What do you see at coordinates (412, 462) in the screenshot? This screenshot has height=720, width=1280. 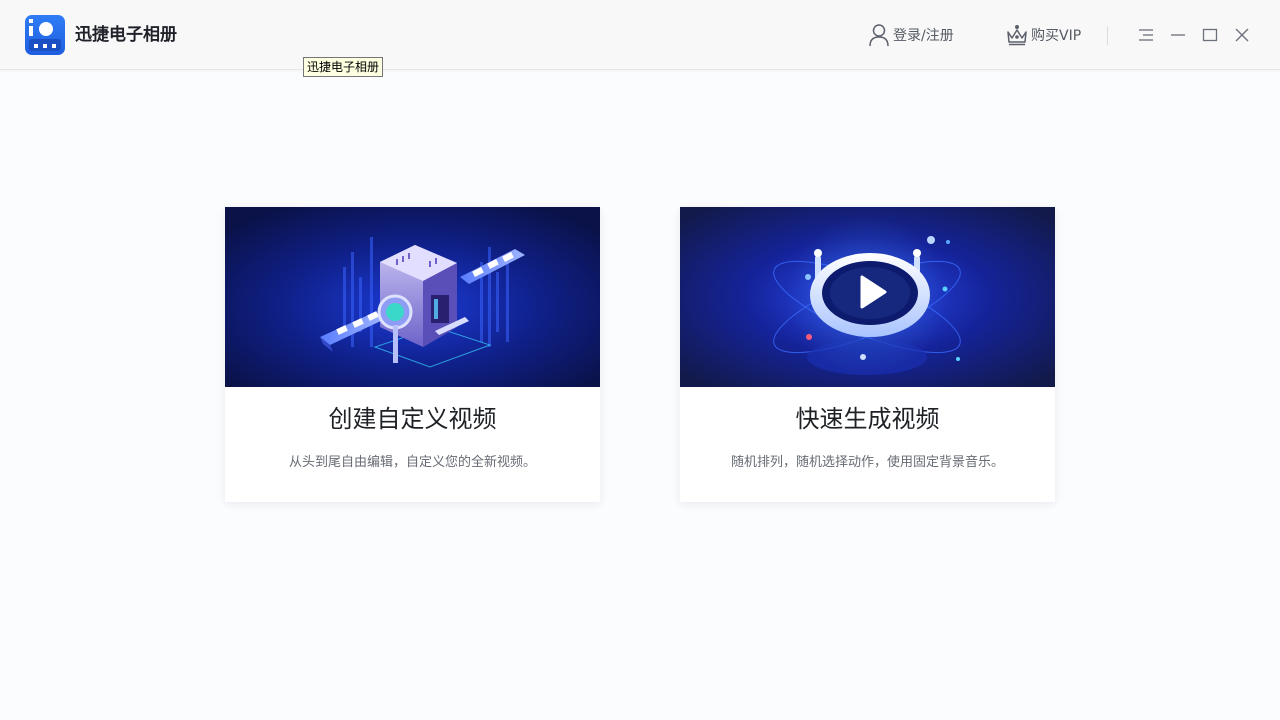 I see `card-description: 从头到尾自由编辑，自定义您的全新视频。` at bounding box center [412, 462].